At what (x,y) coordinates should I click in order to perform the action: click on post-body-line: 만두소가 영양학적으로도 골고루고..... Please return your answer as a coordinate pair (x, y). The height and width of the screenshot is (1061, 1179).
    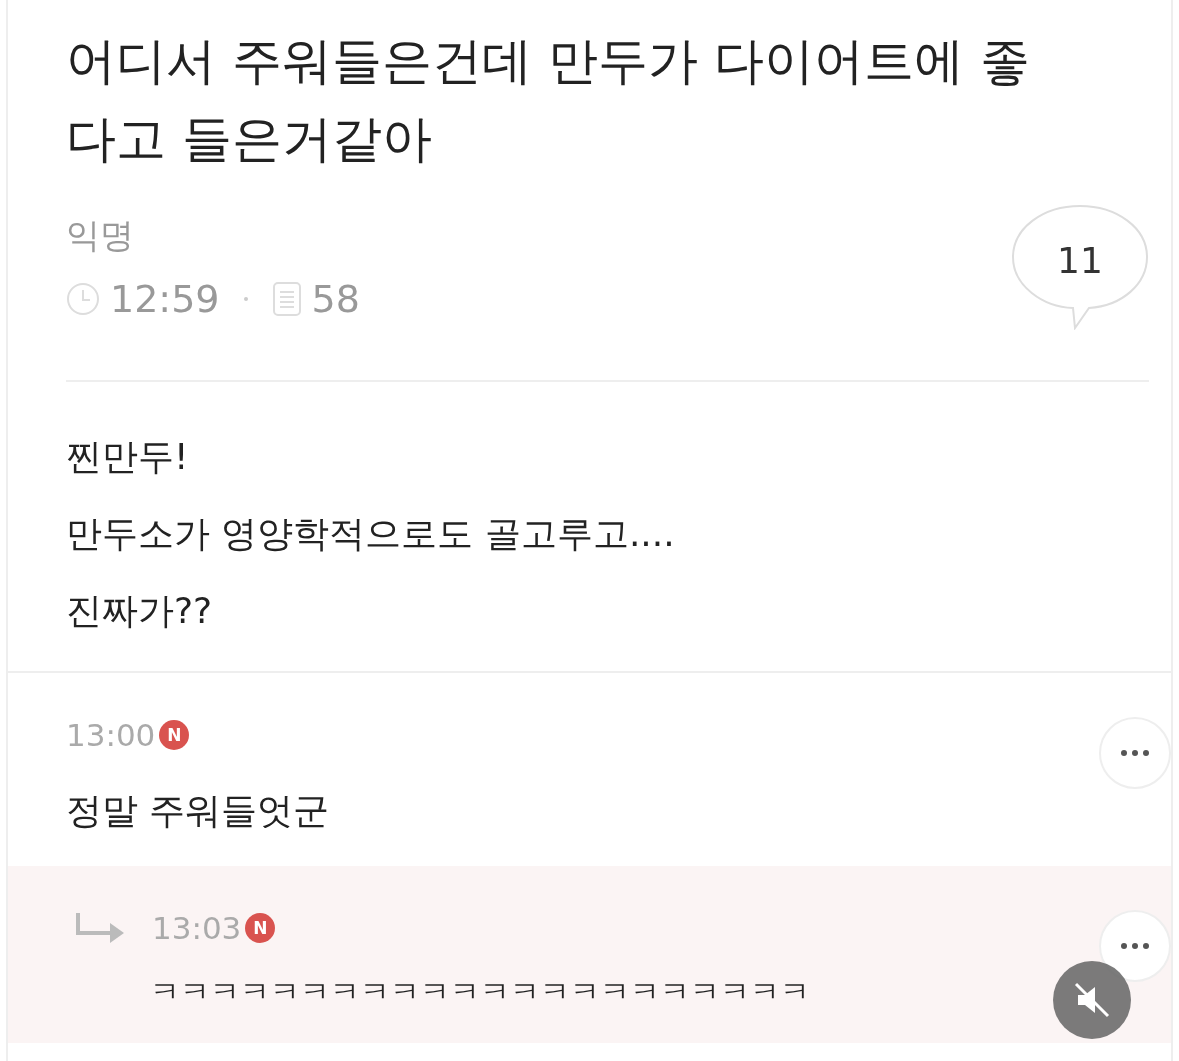
    Looking at the image, I should click on (371, 534).